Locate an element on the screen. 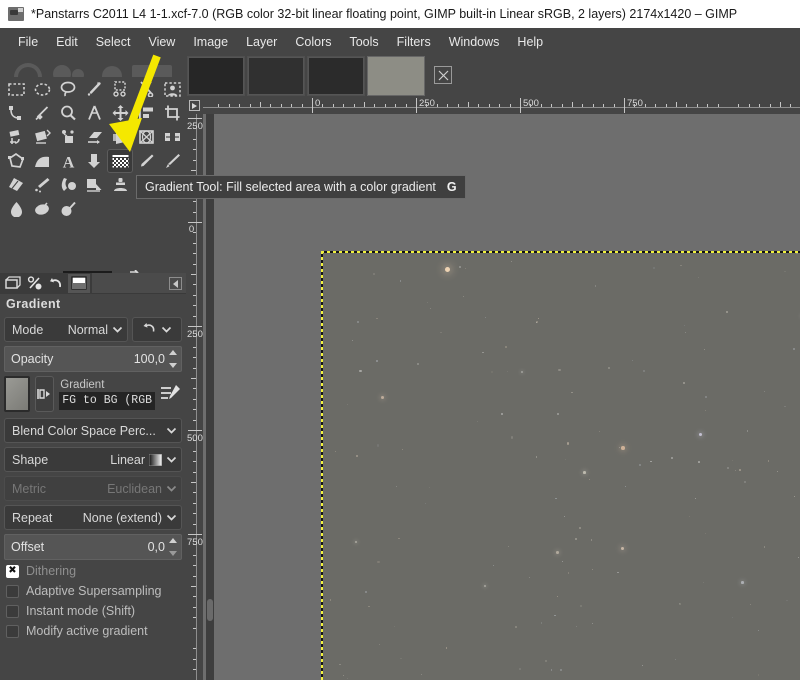  metric-dropdown: Metric Euclidean is located at coordinates (93, 488).